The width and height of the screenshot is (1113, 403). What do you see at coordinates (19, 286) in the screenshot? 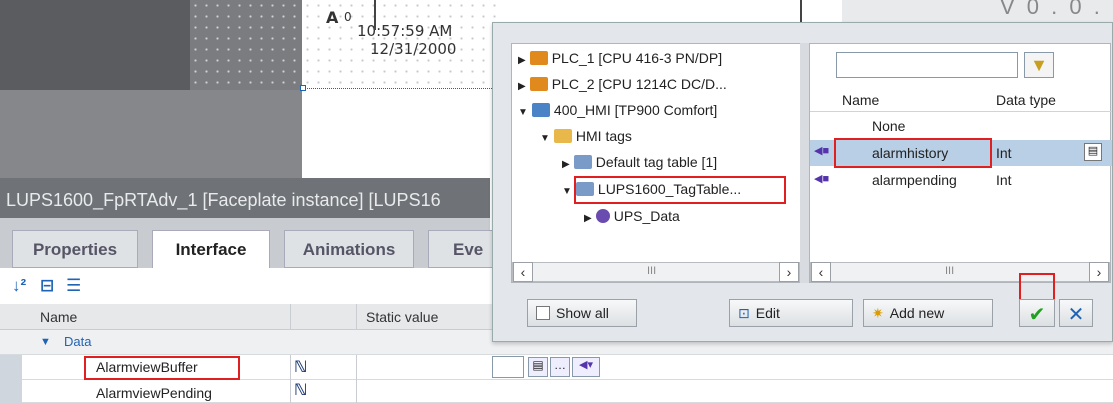
I see `sort-icon: ↓²` at bounding box center [19, 286].